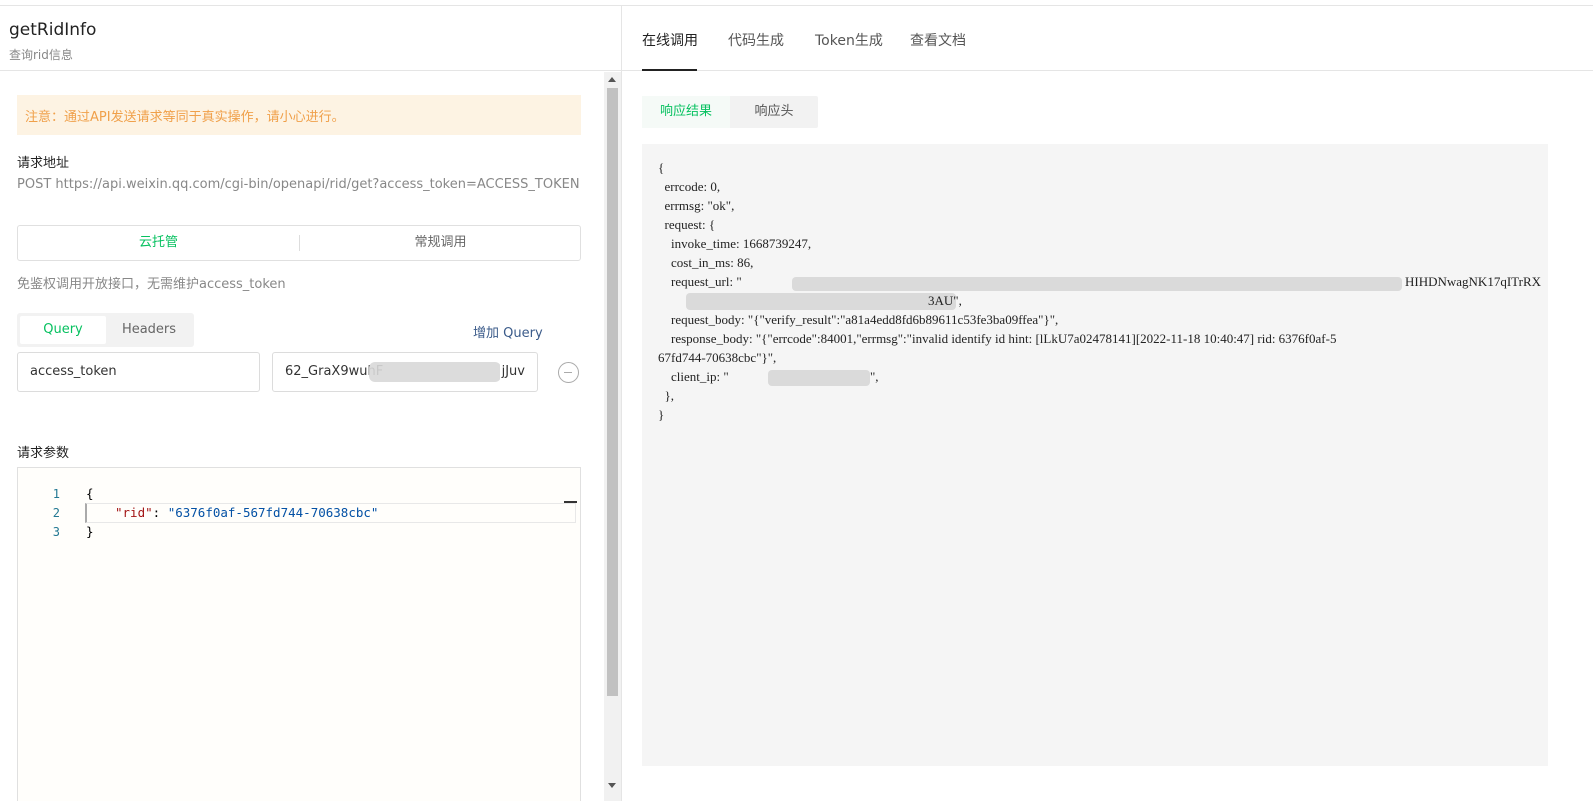  I want to click on response-line: 67fd744-70638cbc"}",, so click(717, 357).